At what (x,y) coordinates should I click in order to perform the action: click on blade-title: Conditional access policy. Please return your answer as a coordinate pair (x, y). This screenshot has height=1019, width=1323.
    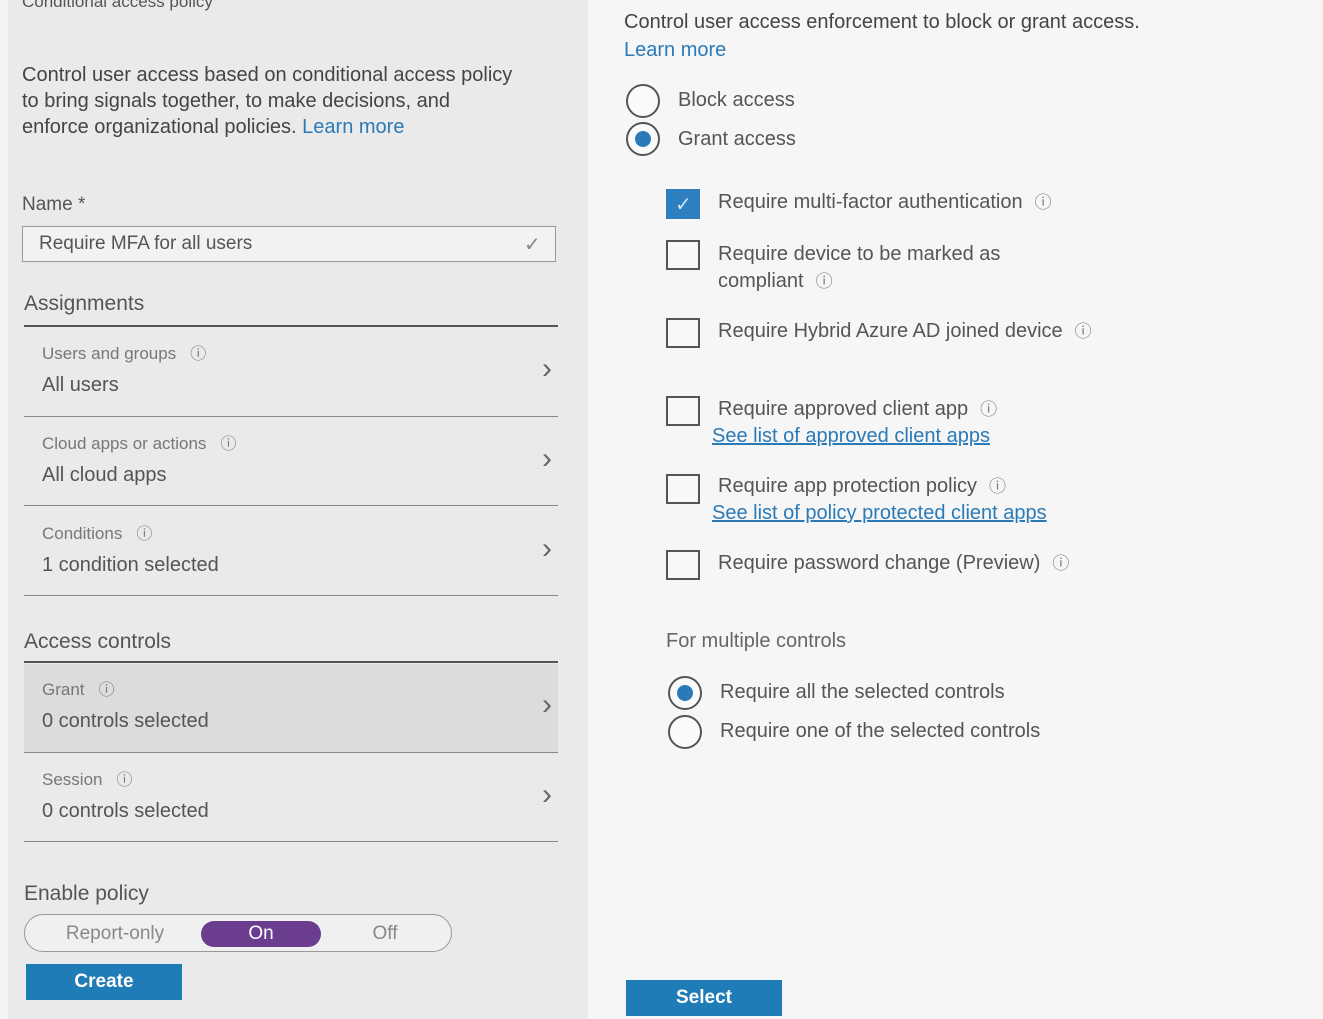
    Looking at the image, I should click on (117, 5).